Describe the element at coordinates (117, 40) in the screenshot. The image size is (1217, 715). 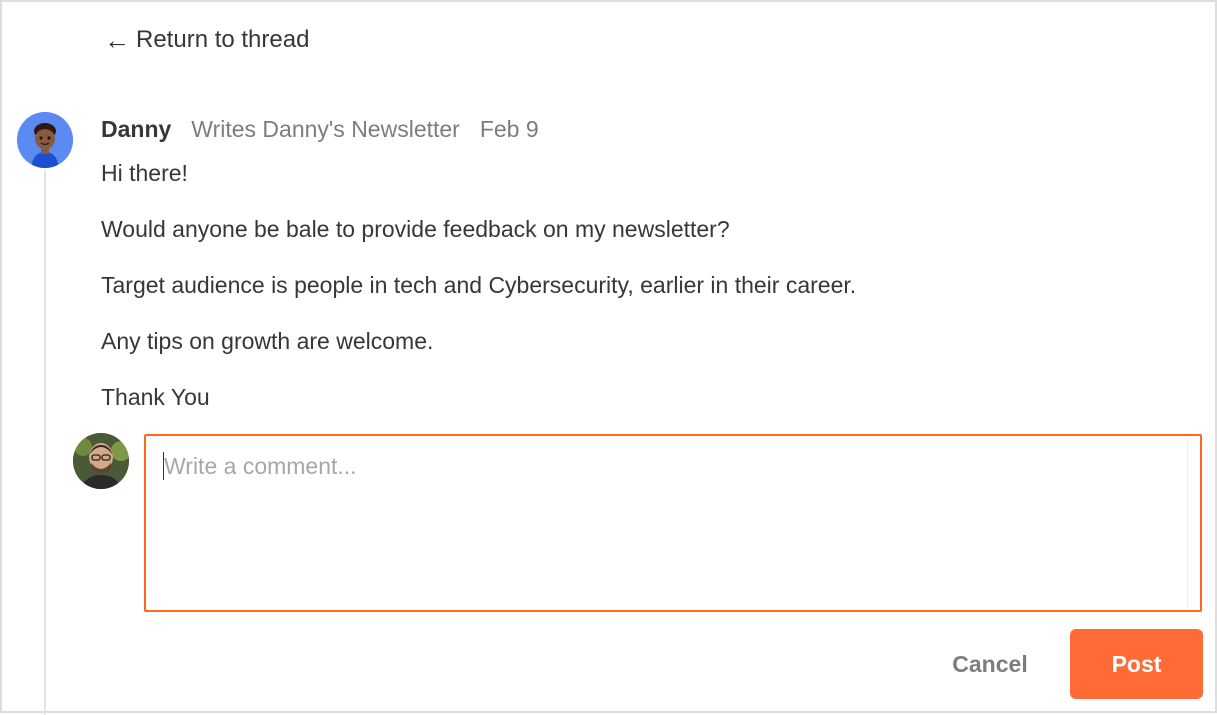
I see `arrow-left-icon: ←` at that location.